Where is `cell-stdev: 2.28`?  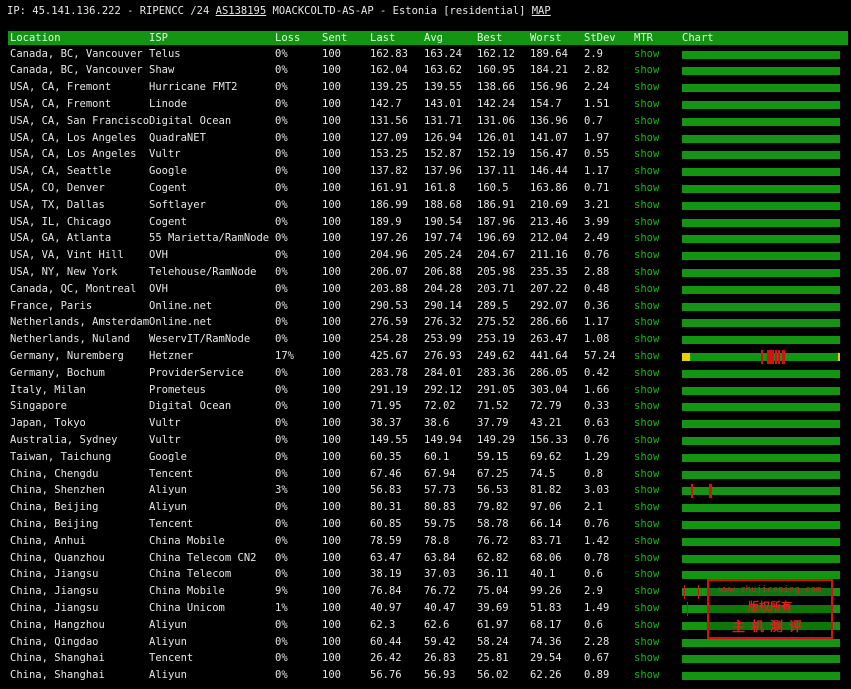
cell-stdev: 2.28 is located at coordinates (597, 641).